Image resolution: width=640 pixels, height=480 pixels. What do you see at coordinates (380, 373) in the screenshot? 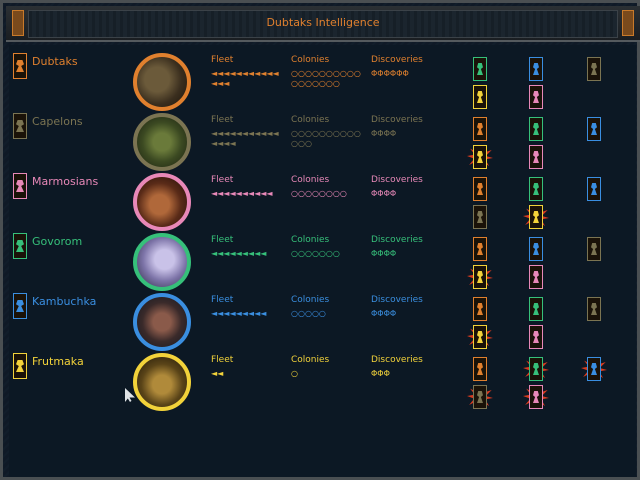
I see `frutmaka-discoveries-count: ΦΦΦ` at bounding box center [380, 373].